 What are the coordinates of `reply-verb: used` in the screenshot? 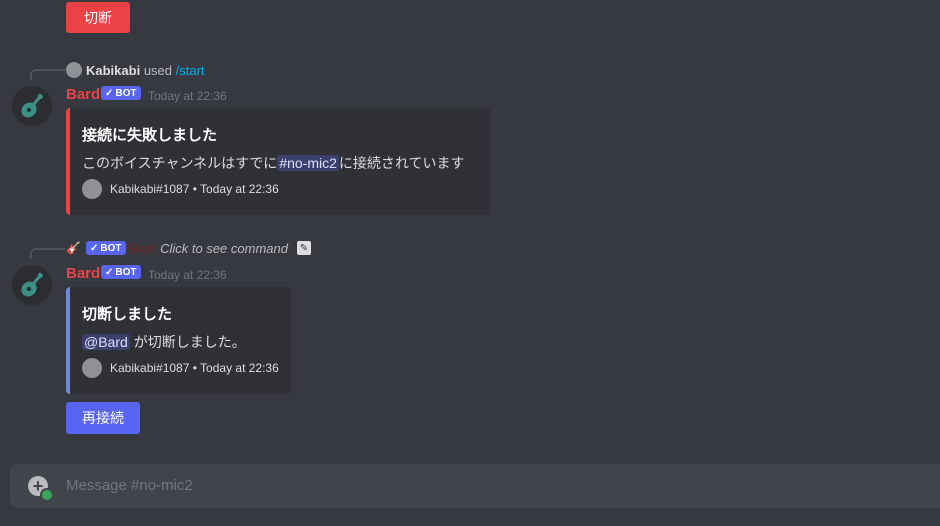 It's located at (158, 70).